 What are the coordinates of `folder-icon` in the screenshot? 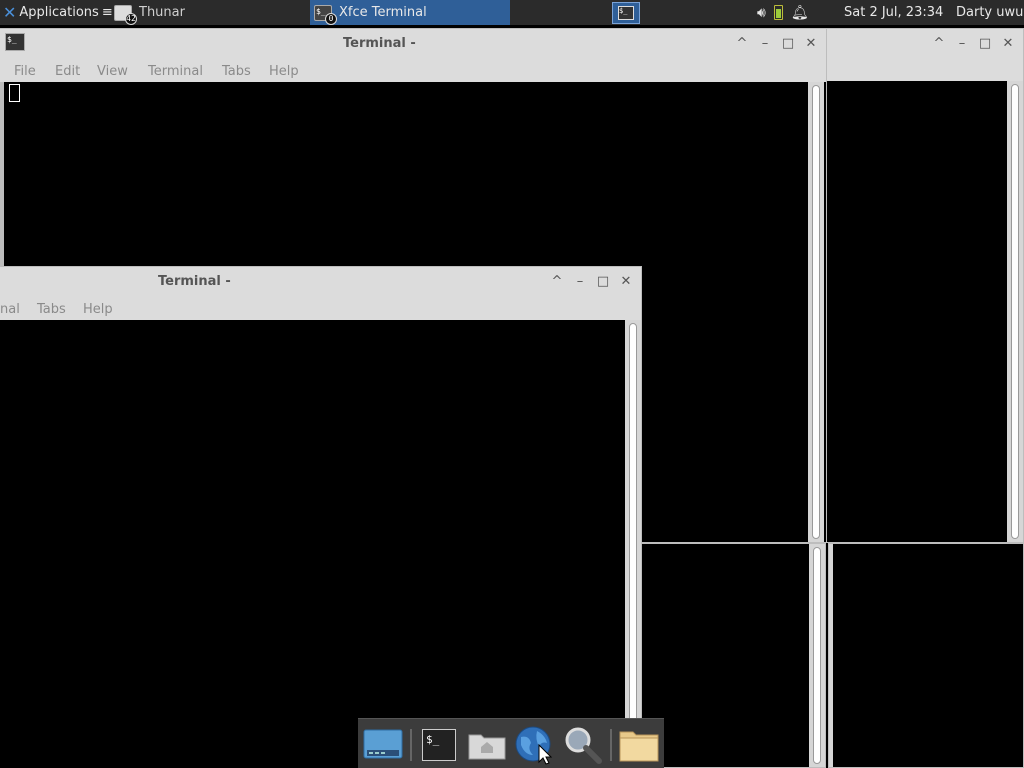 It's located at (639, 745).